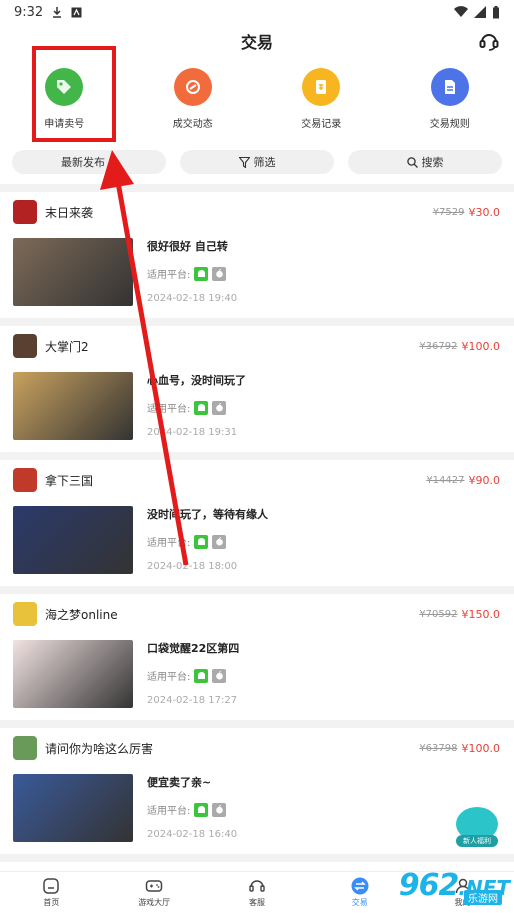 This screenshot has height=913, width=514. What do you see at coordinates (154, 902) in the screenshot?
I see `tab-game-hall-label: 游戏大厅` at bounding box center [154, 902].